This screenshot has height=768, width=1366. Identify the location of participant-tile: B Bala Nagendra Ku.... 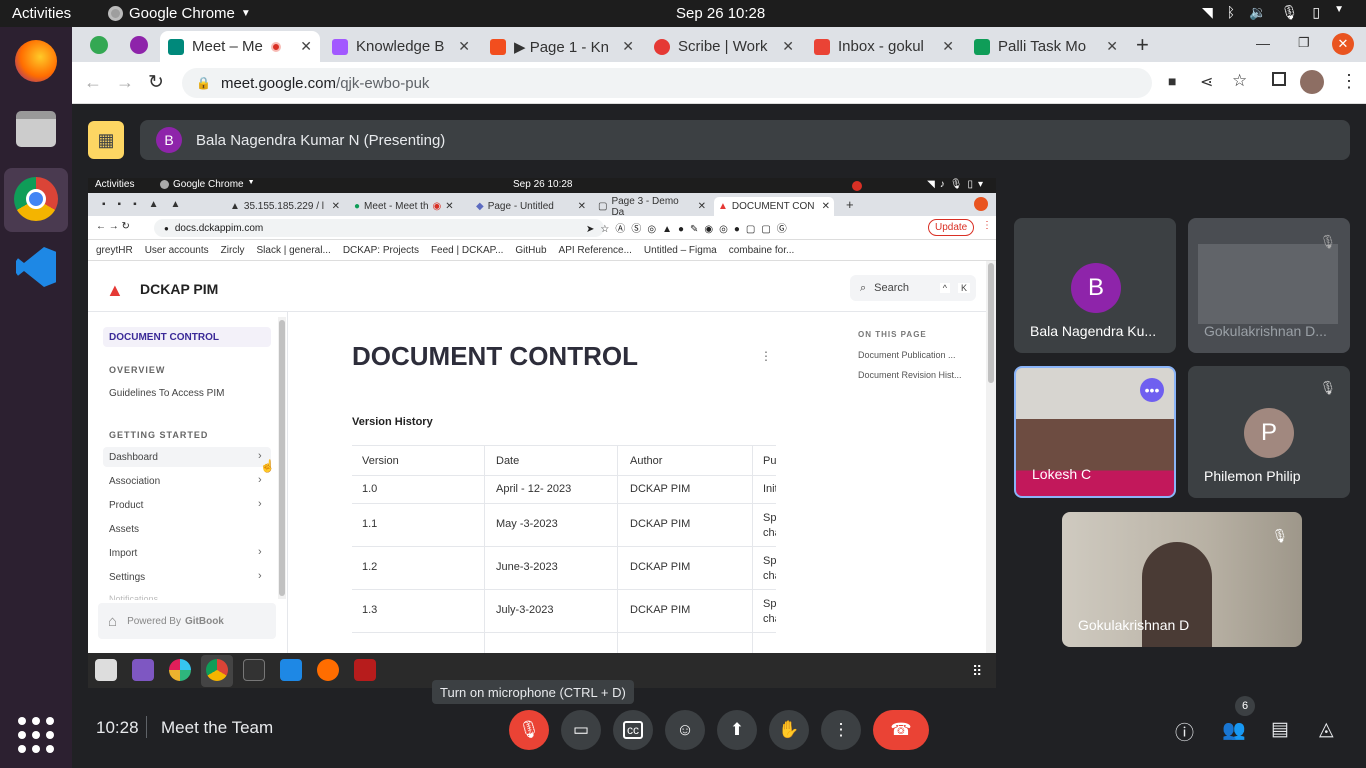
(1095, 285).